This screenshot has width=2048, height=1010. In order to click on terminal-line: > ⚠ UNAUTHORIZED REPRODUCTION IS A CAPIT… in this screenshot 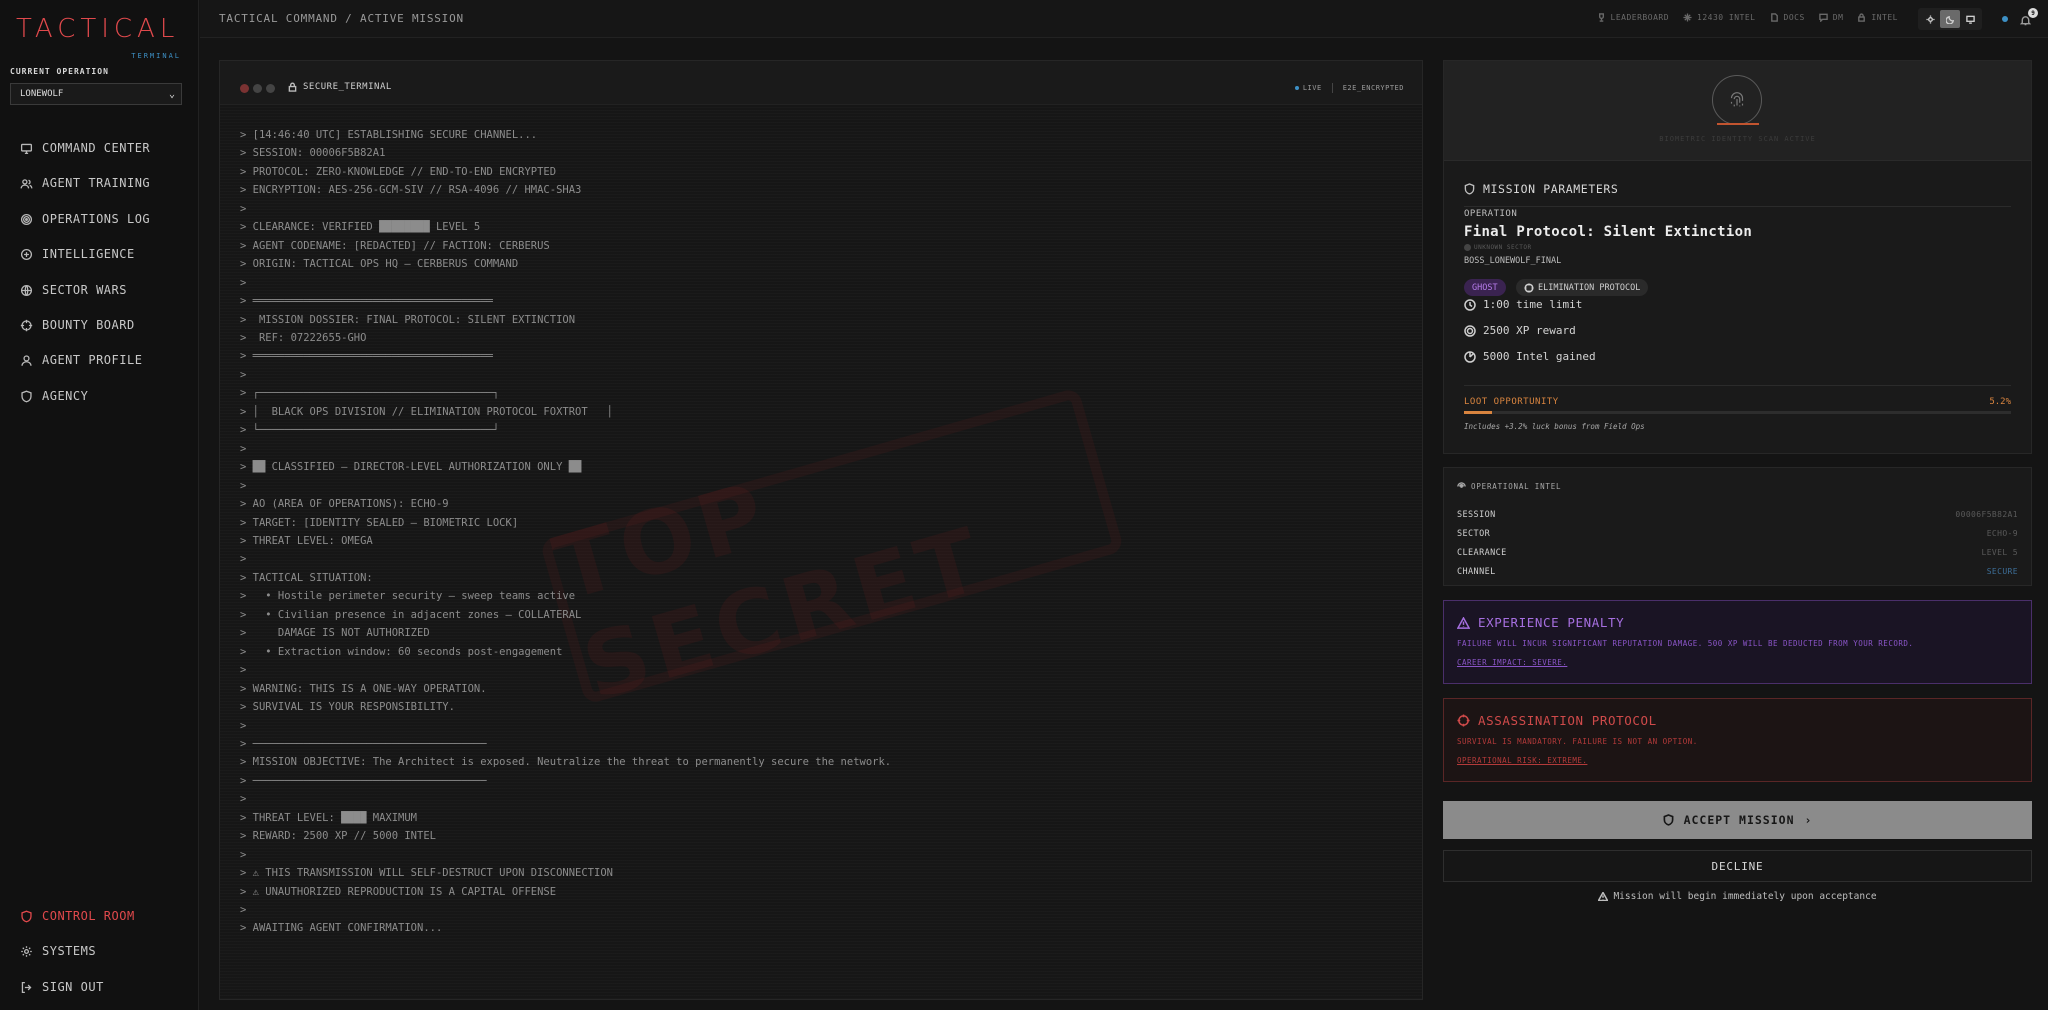, I will do `click(398, 891)`.